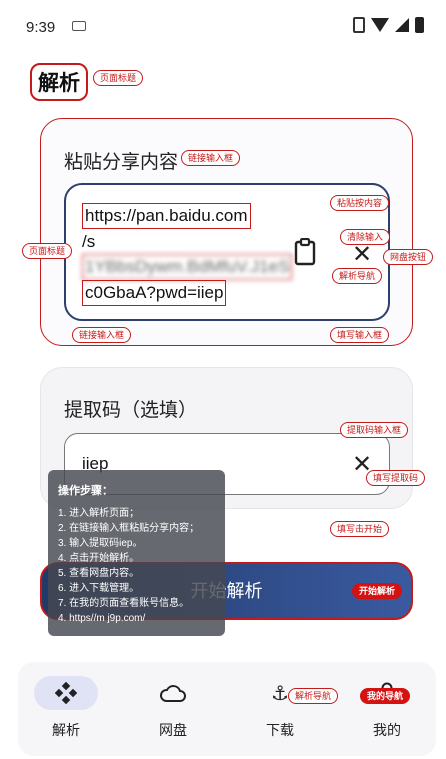 The height and width of the screenshot is (759, 446). Describe the element at coordinates (85, 491) in the screenshot. I see `steps-title: 操作步骤：` at that location.